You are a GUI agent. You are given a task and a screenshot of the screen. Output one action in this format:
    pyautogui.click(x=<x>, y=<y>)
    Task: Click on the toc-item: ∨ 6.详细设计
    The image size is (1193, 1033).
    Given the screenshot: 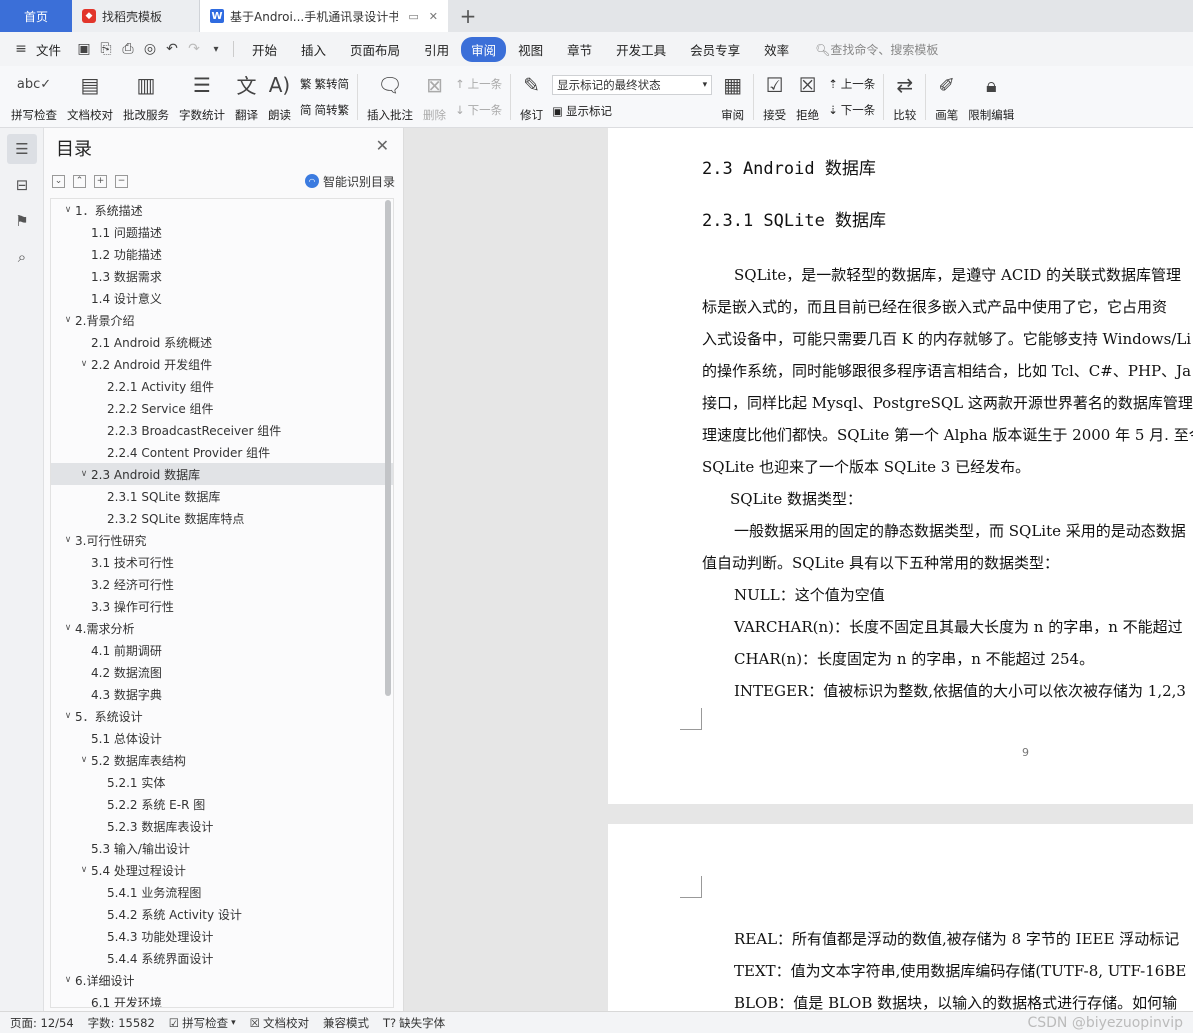 What is the action you would take?
    pyautogui.click(x=222, y=980)
    